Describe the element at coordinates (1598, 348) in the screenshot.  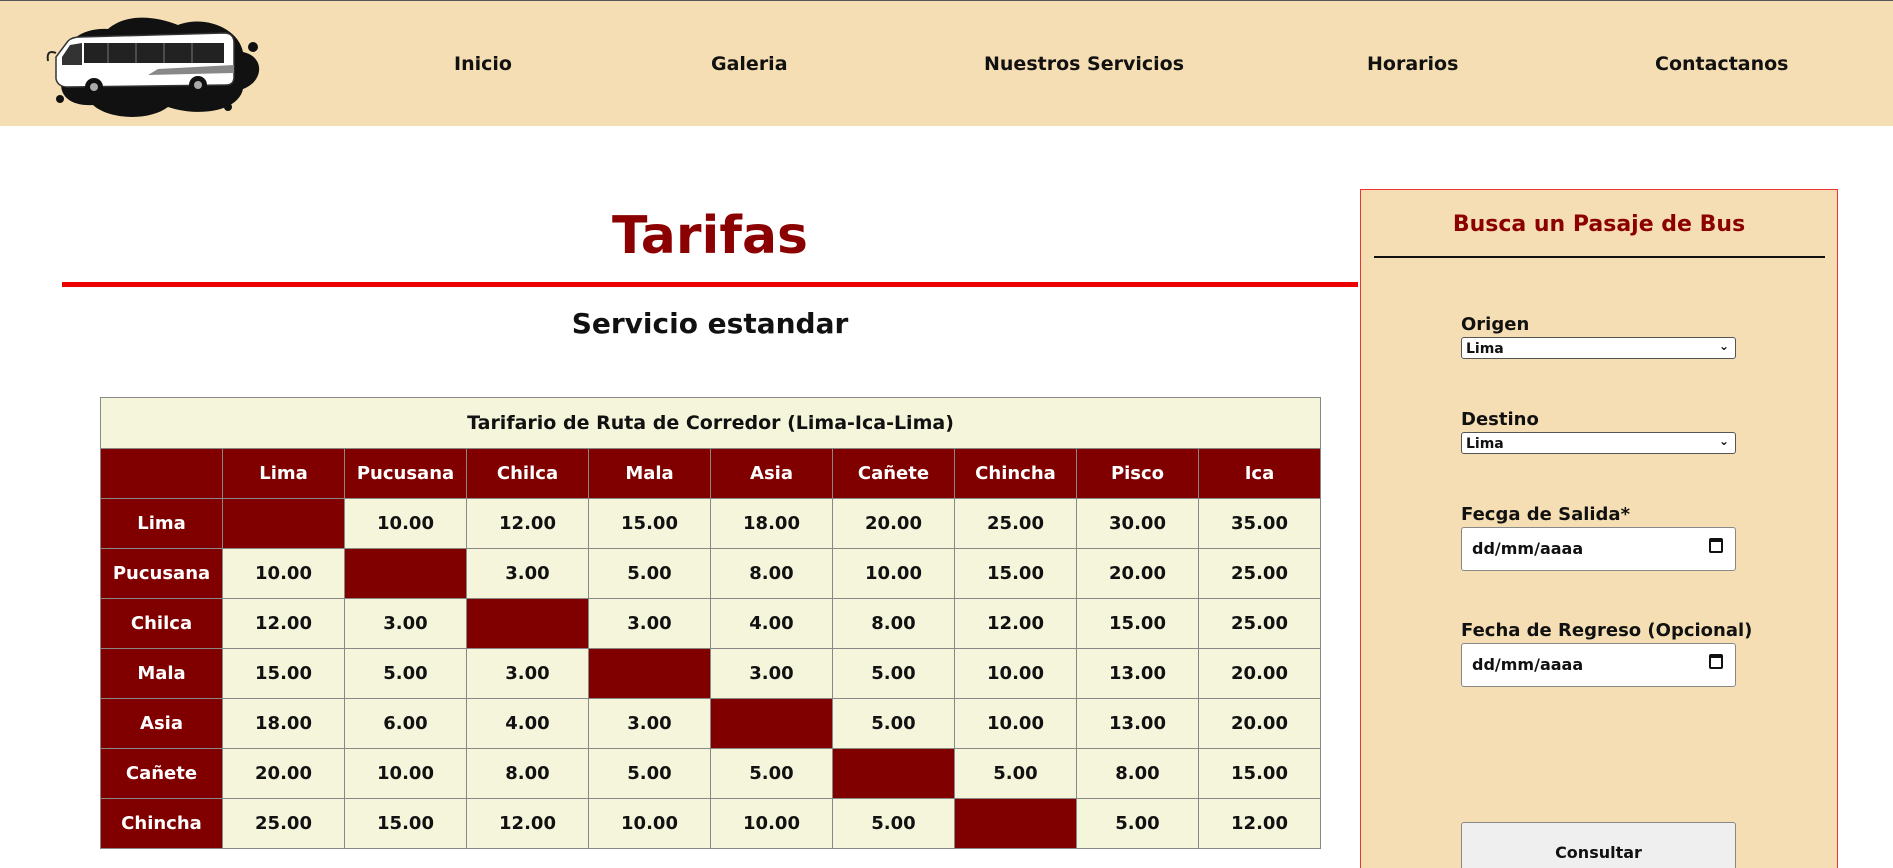
I see `origin-select: Lima ⌄` at that location.